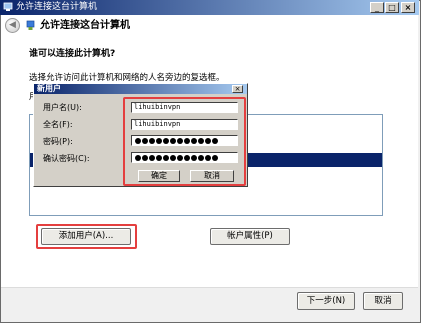 This screenshot has height=323, width=421. I want to click on dialog-title-bar, so click(140, 89).